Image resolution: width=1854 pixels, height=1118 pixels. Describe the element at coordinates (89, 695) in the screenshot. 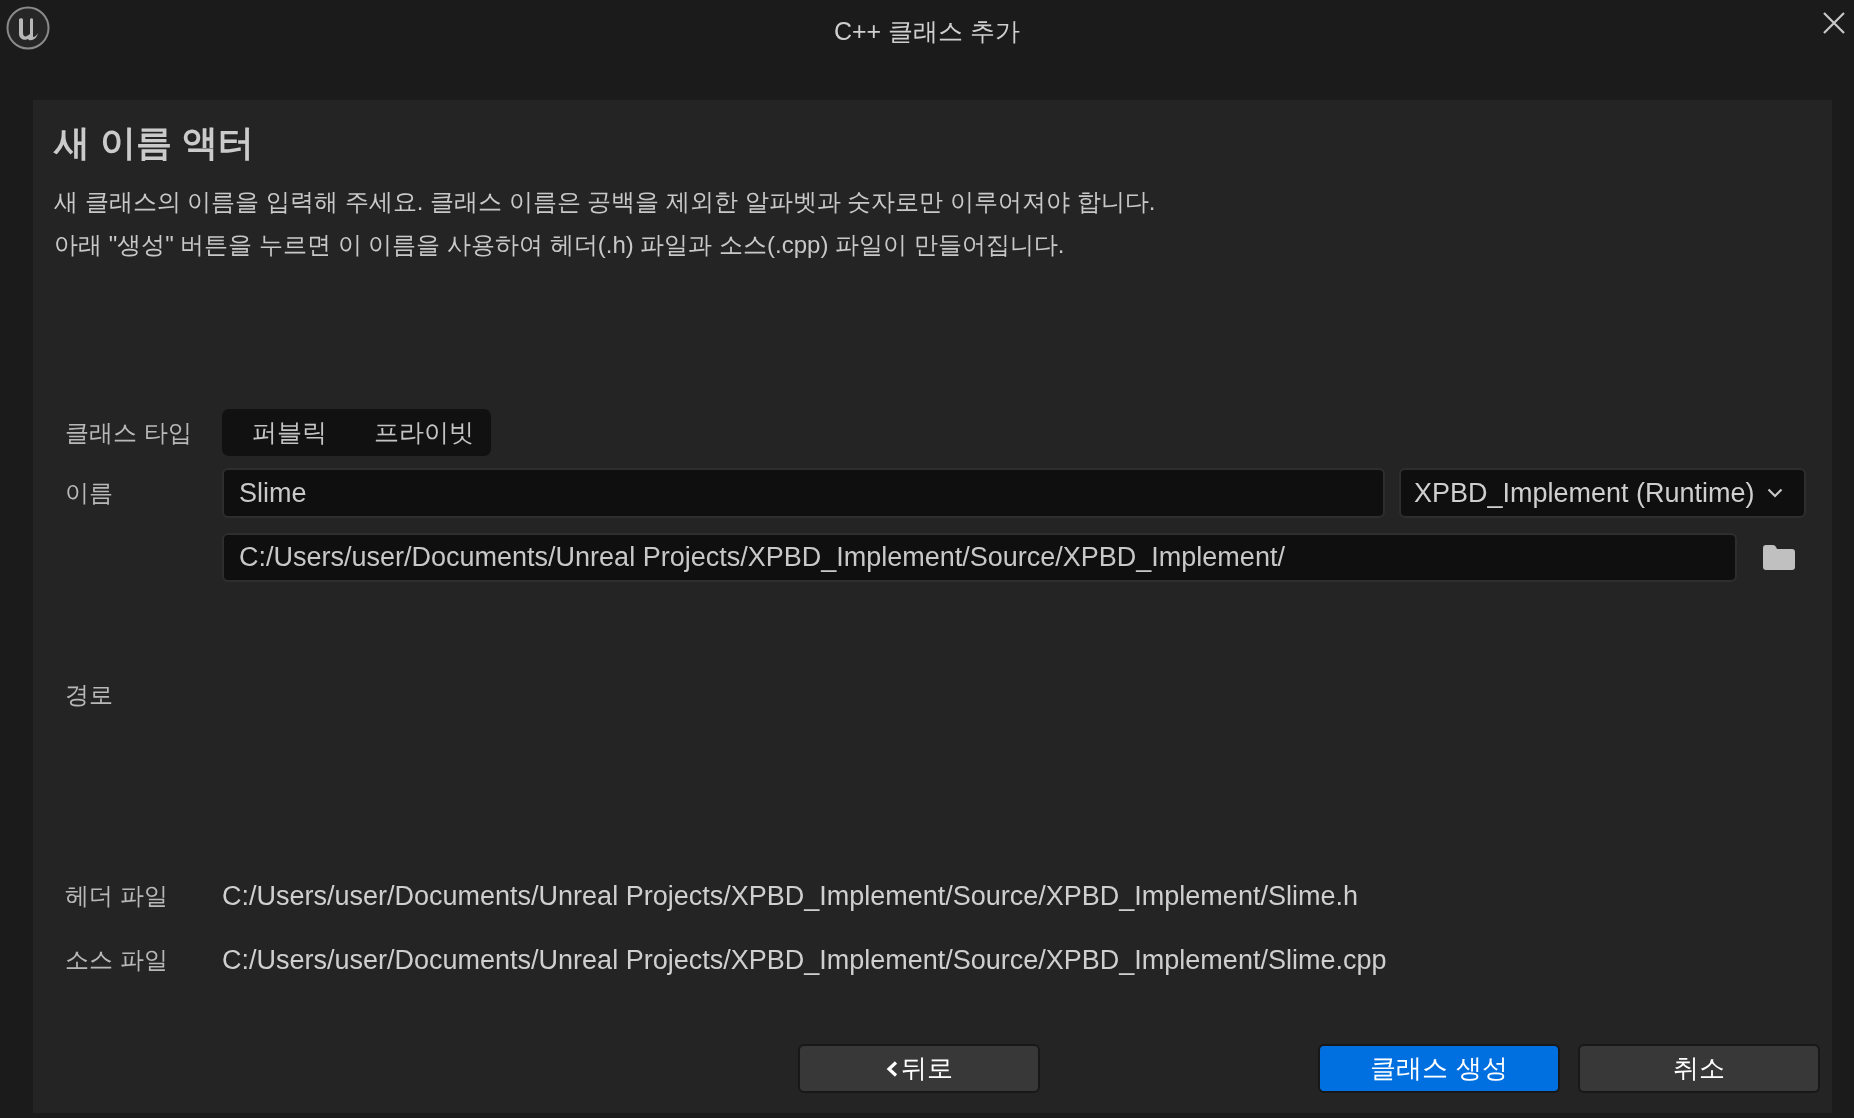

I see `field-label: 경로` at that location.